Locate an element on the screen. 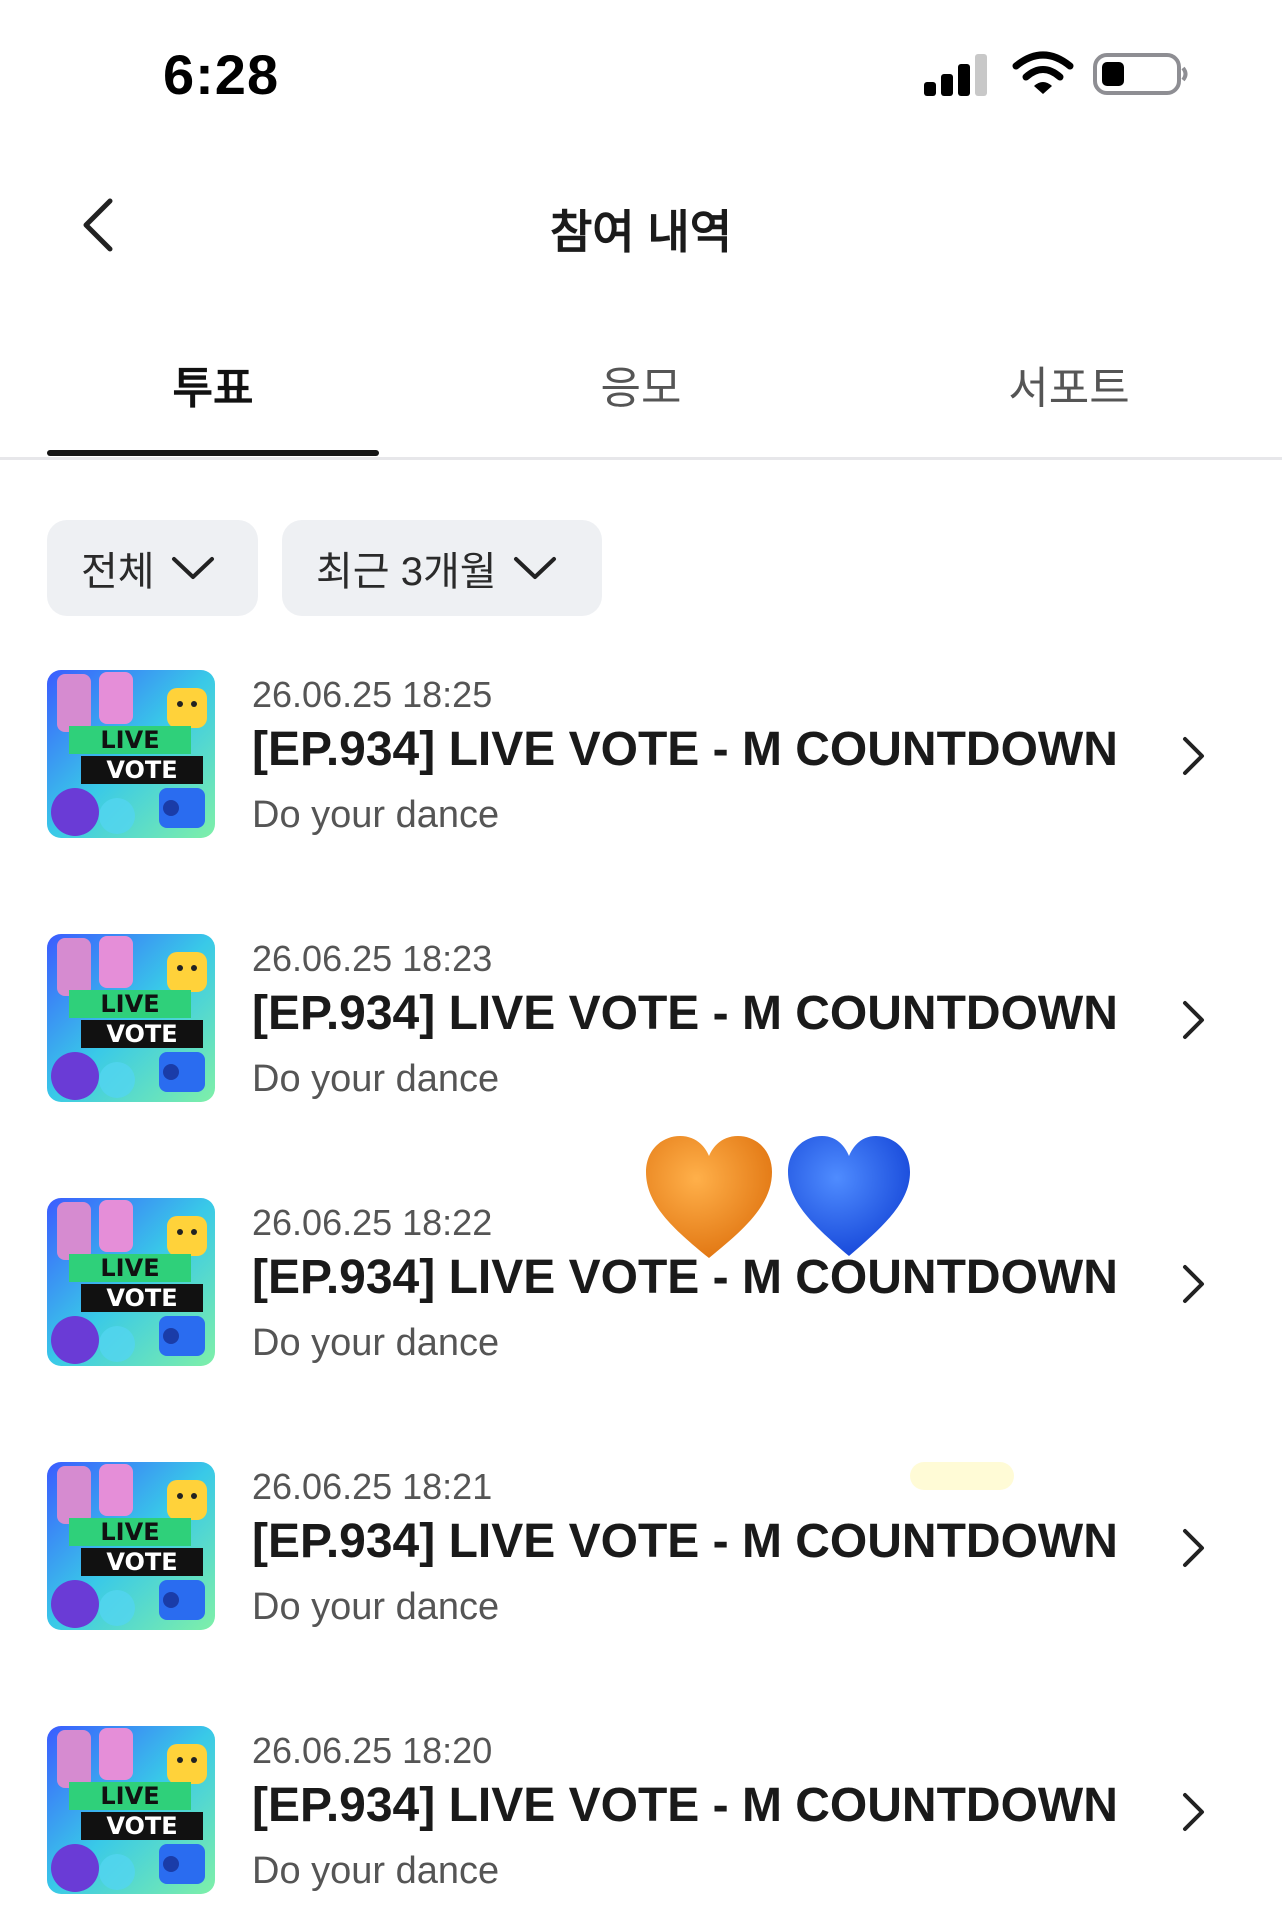  blue-heart-icon is located at coordinates (849, 1196).